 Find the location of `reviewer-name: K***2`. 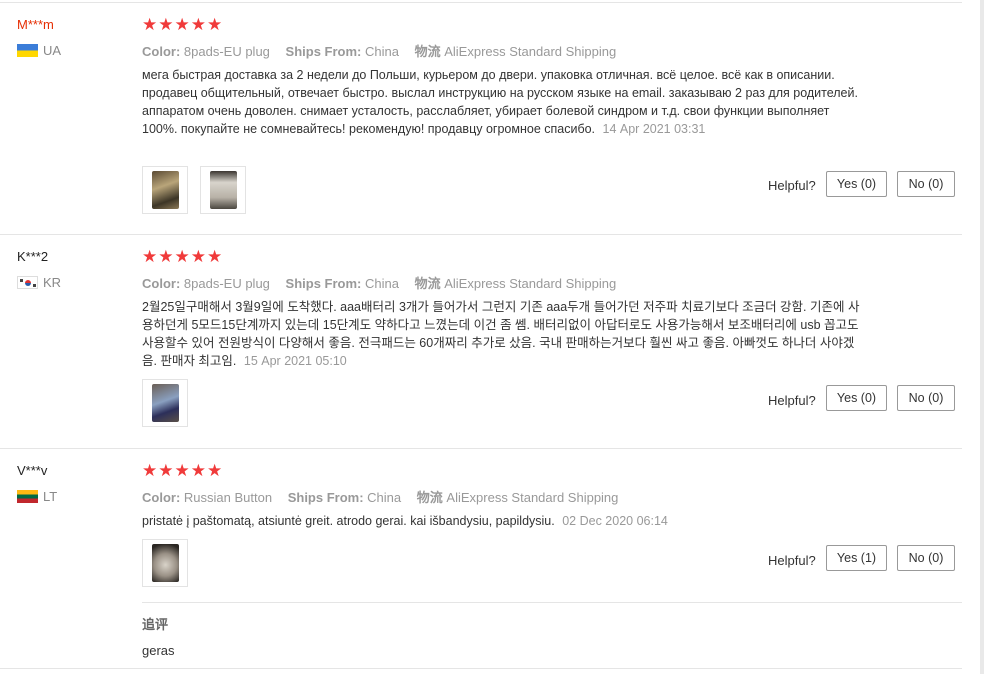

reviewer-name: K***2 is located at coordinates (33, 256).